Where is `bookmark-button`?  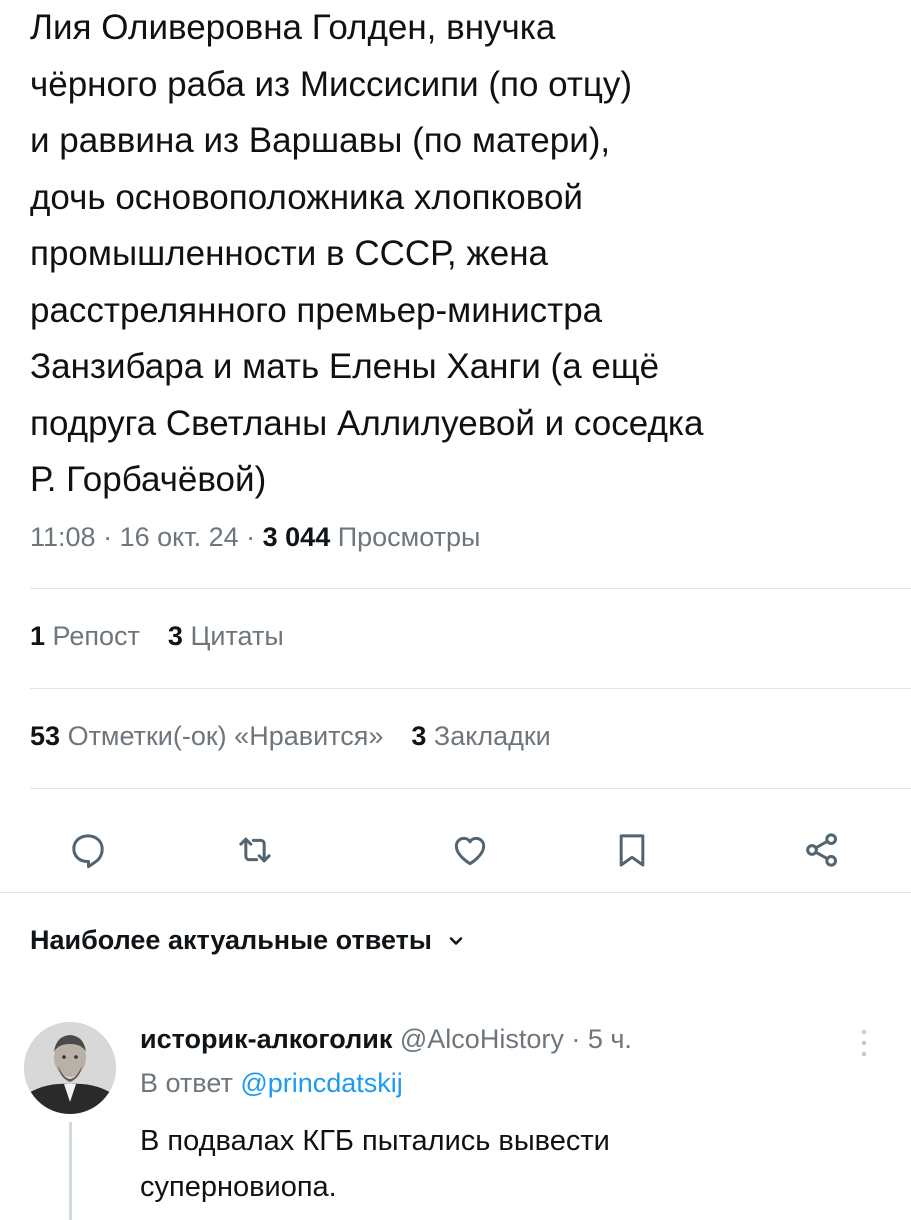
bookmark-button is located at coordinates (632, 850).